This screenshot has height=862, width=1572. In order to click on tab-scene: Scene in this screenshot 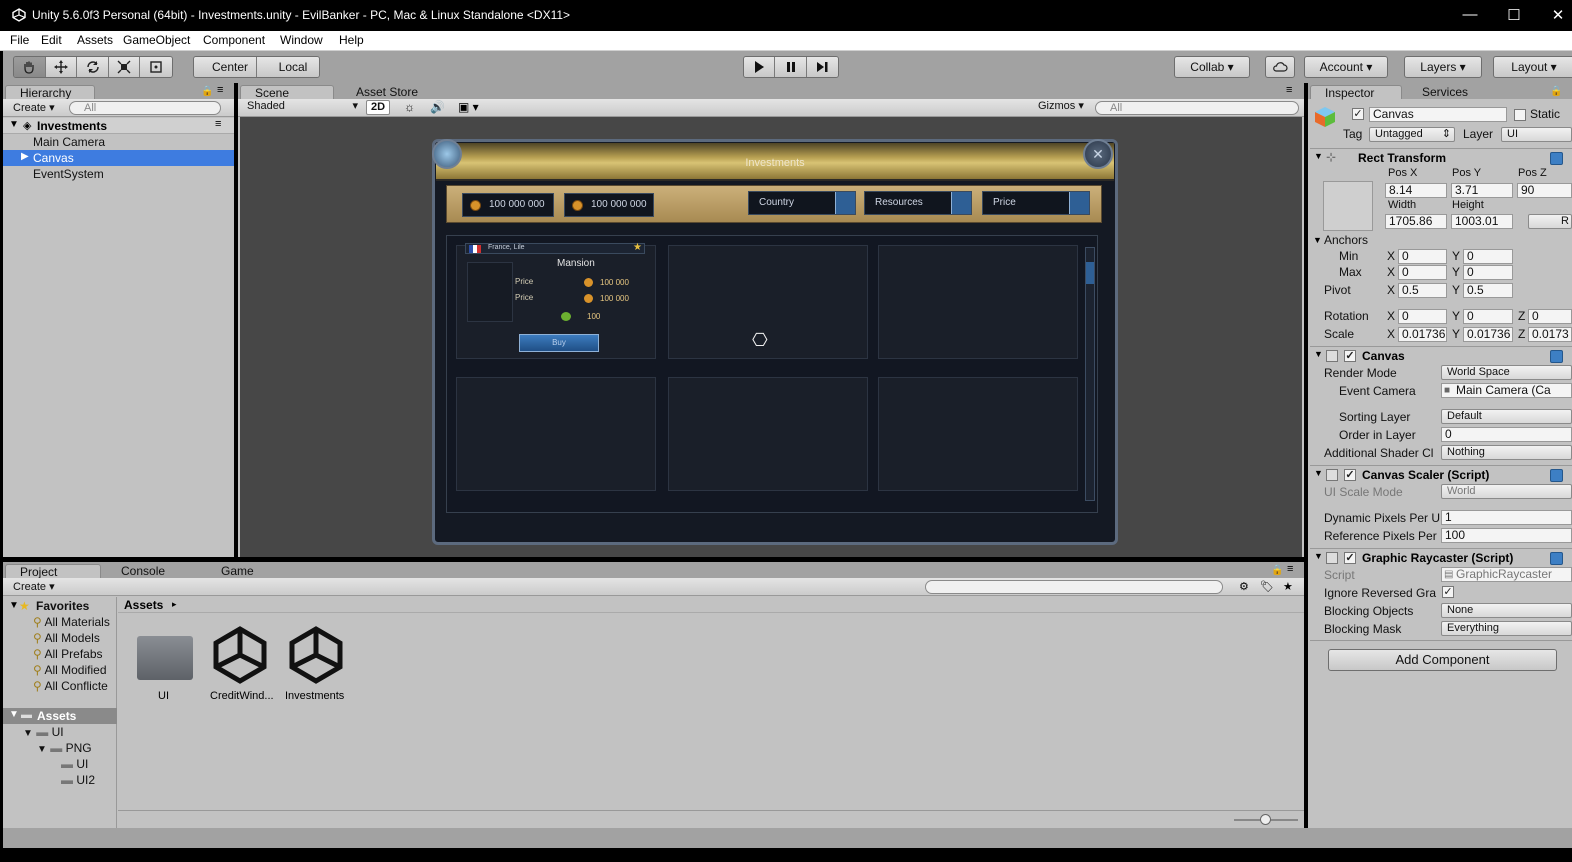, I will do `click(287, 92)`.